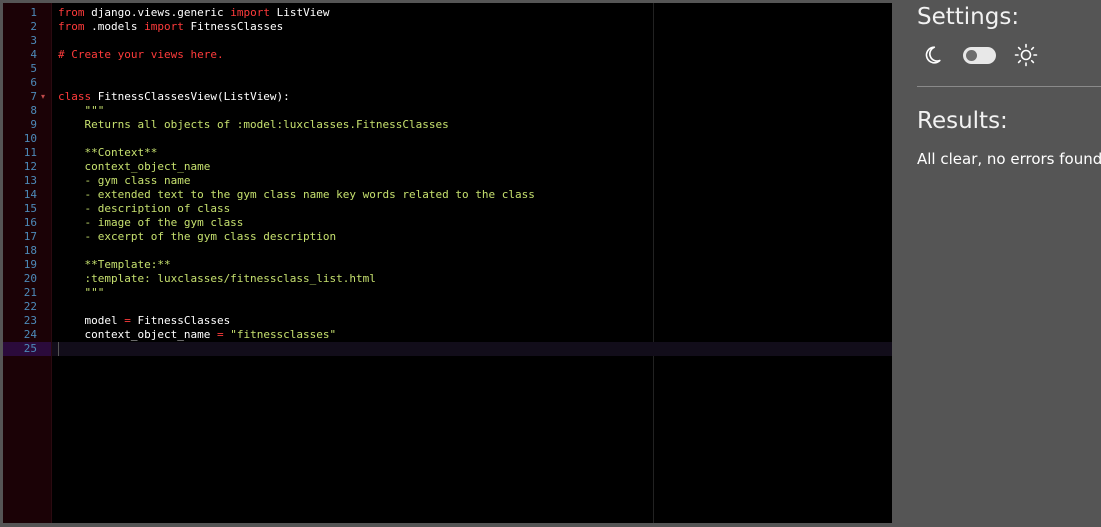  What do you see at coordinates (30, 166) in the screenshot?
I see `line-number: 12` at bounding box center [30, 166].